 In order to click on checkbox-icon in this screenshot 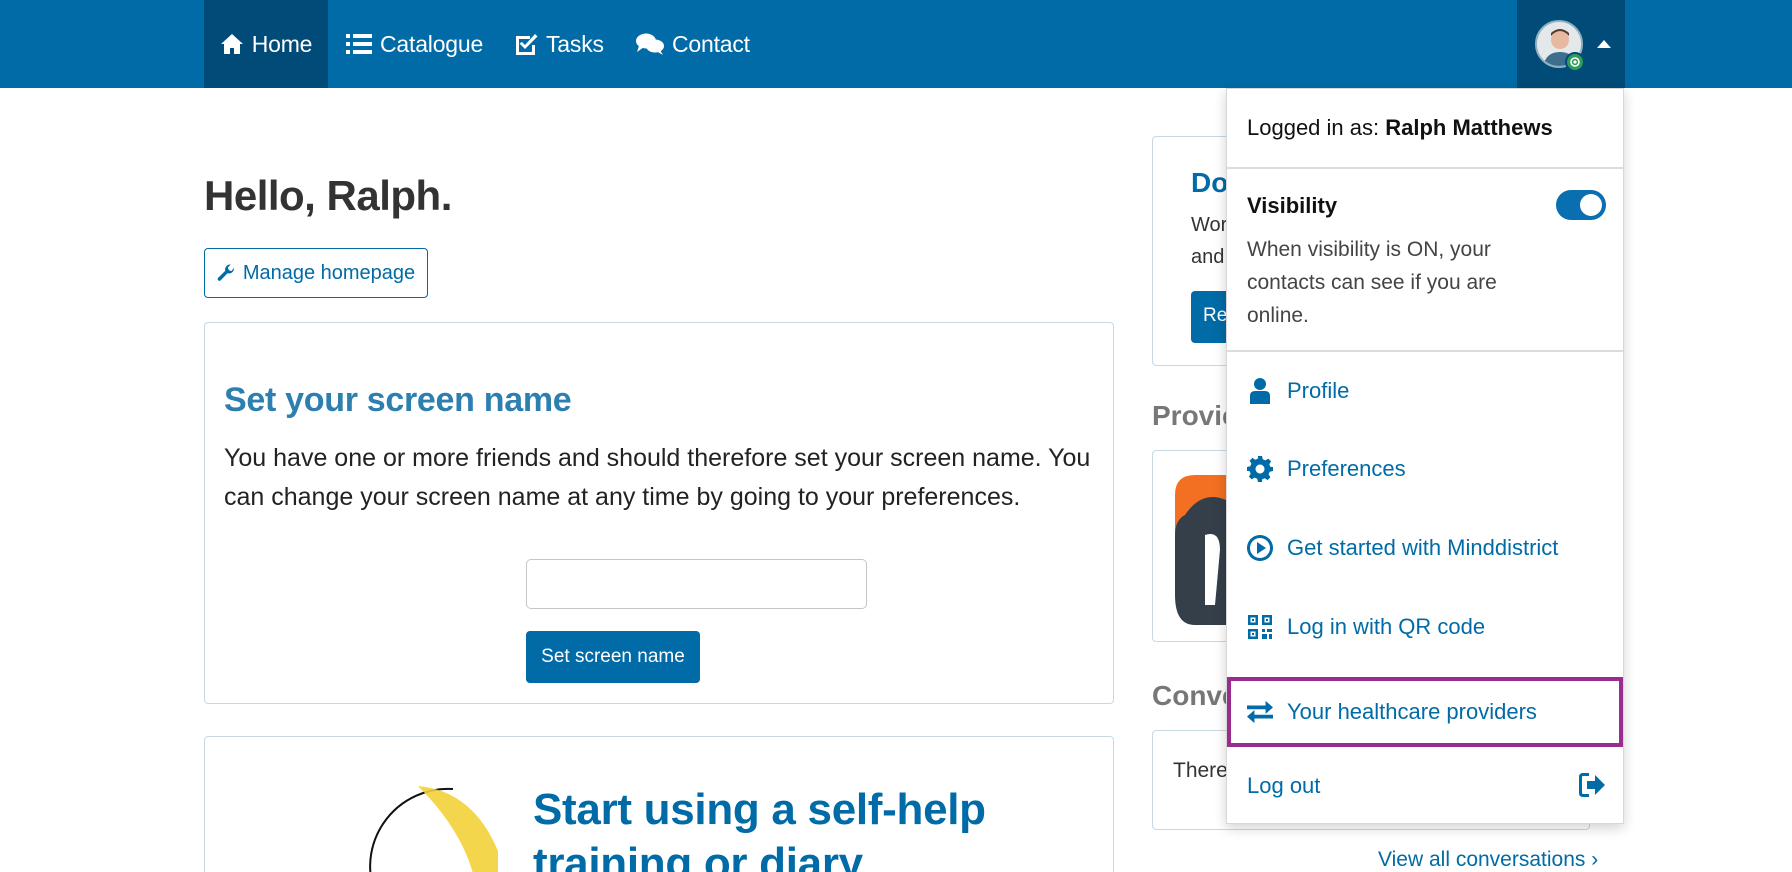, I will do `click(527, 44)`.